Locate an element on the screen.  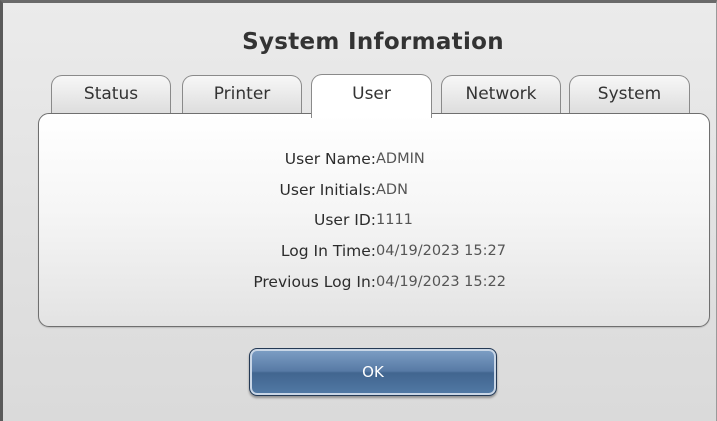
user-initials-row: User Initials: ADN is located at coordinates (375, 190).